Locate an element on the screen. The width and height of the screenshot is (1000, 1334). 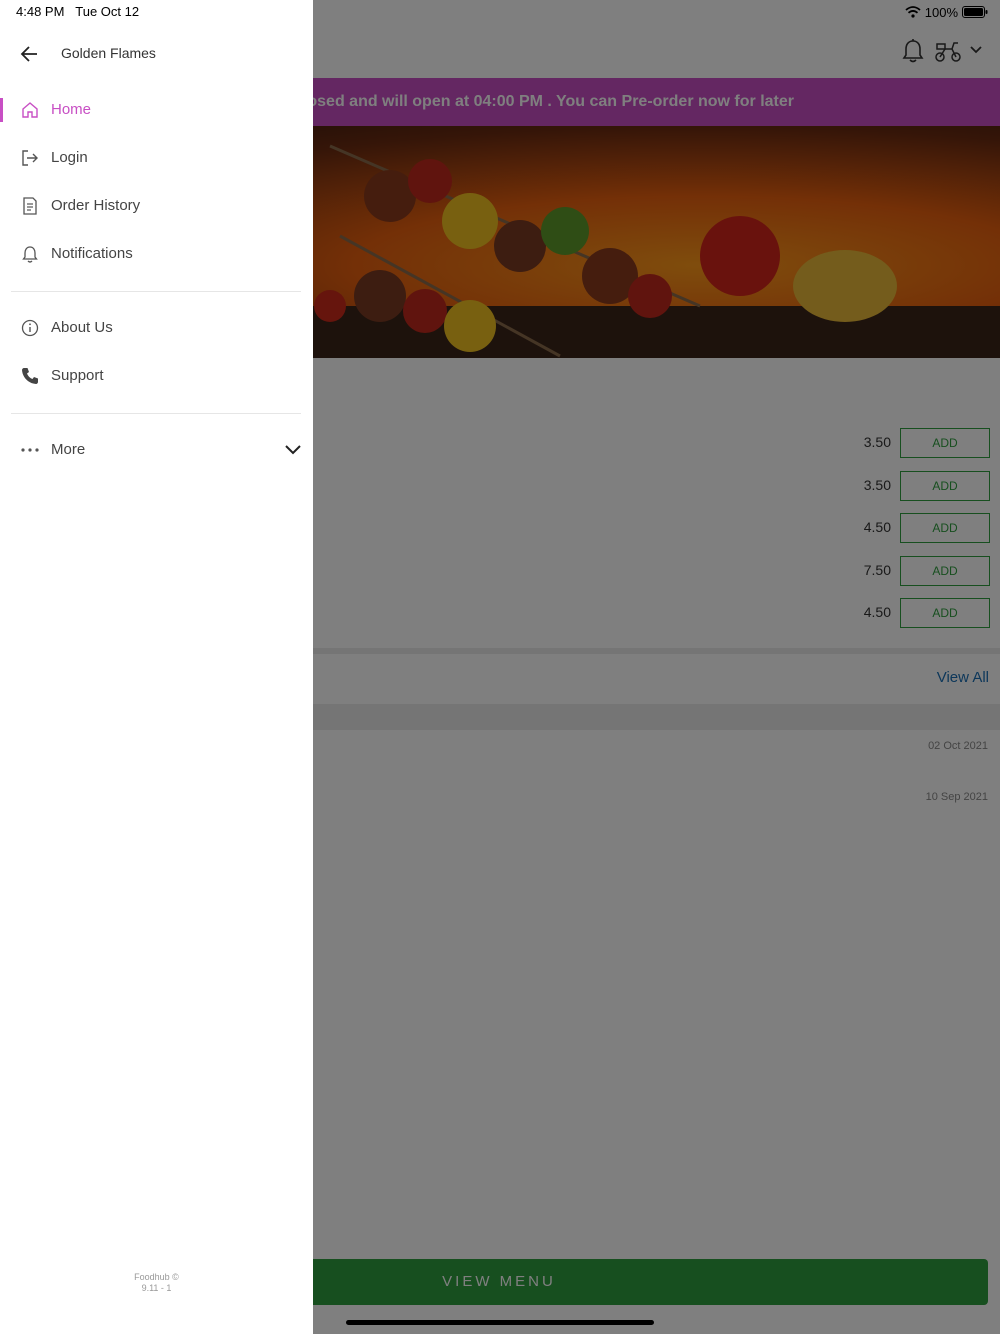
nav-item-label: About Us is located at coordinates (82, 327).